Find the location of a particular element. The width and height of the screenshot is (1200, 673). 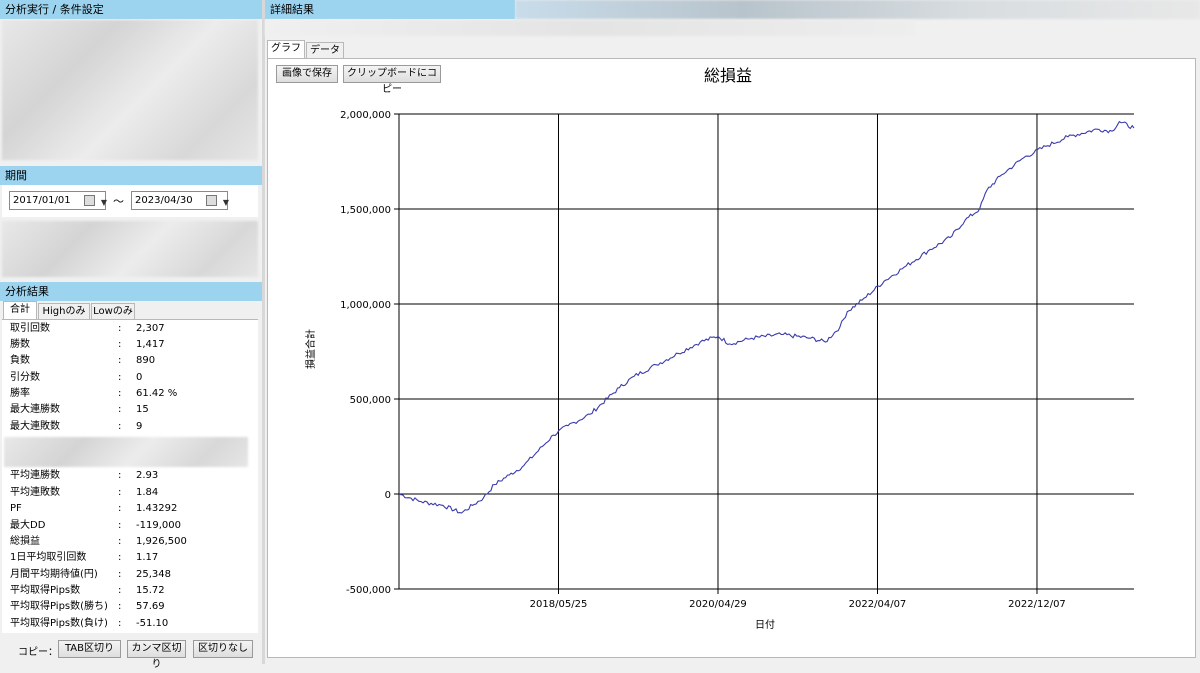

chart-title: 総損益 is located at coordinates (728, 75).